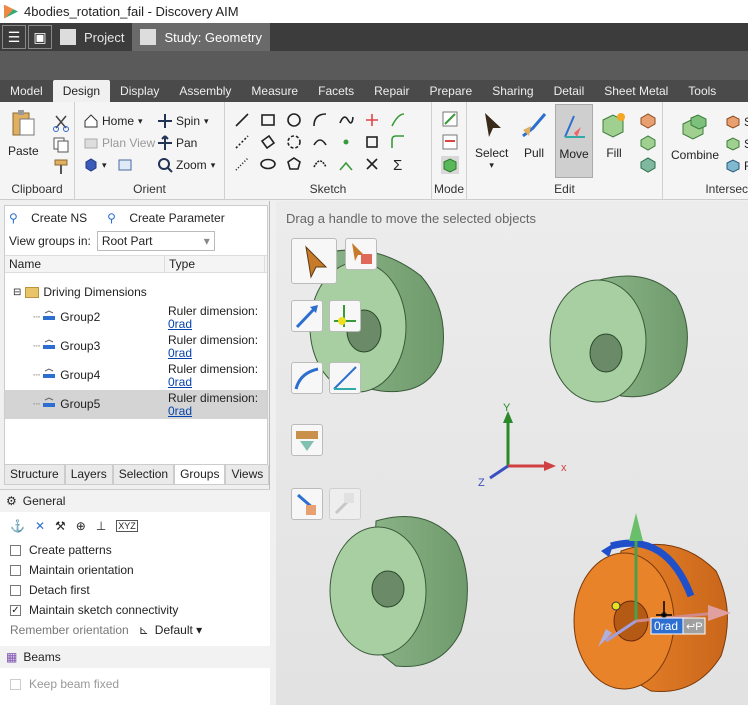 The height and width of the screenshot is (705, 748). I want to click on sigma-icon: Σ, so click(398, 164).